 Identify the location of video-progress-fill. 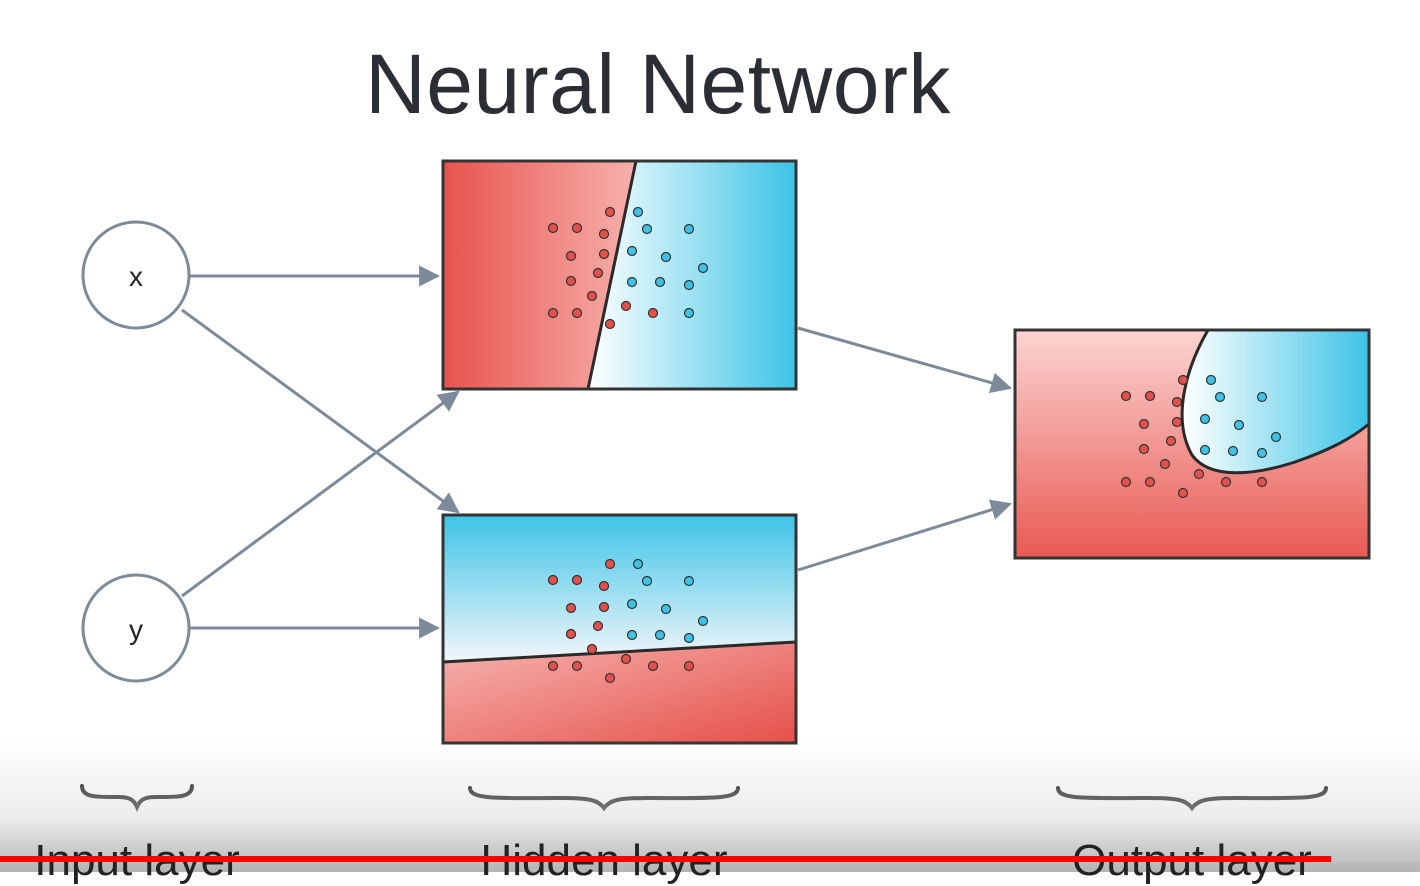
(665, 859).